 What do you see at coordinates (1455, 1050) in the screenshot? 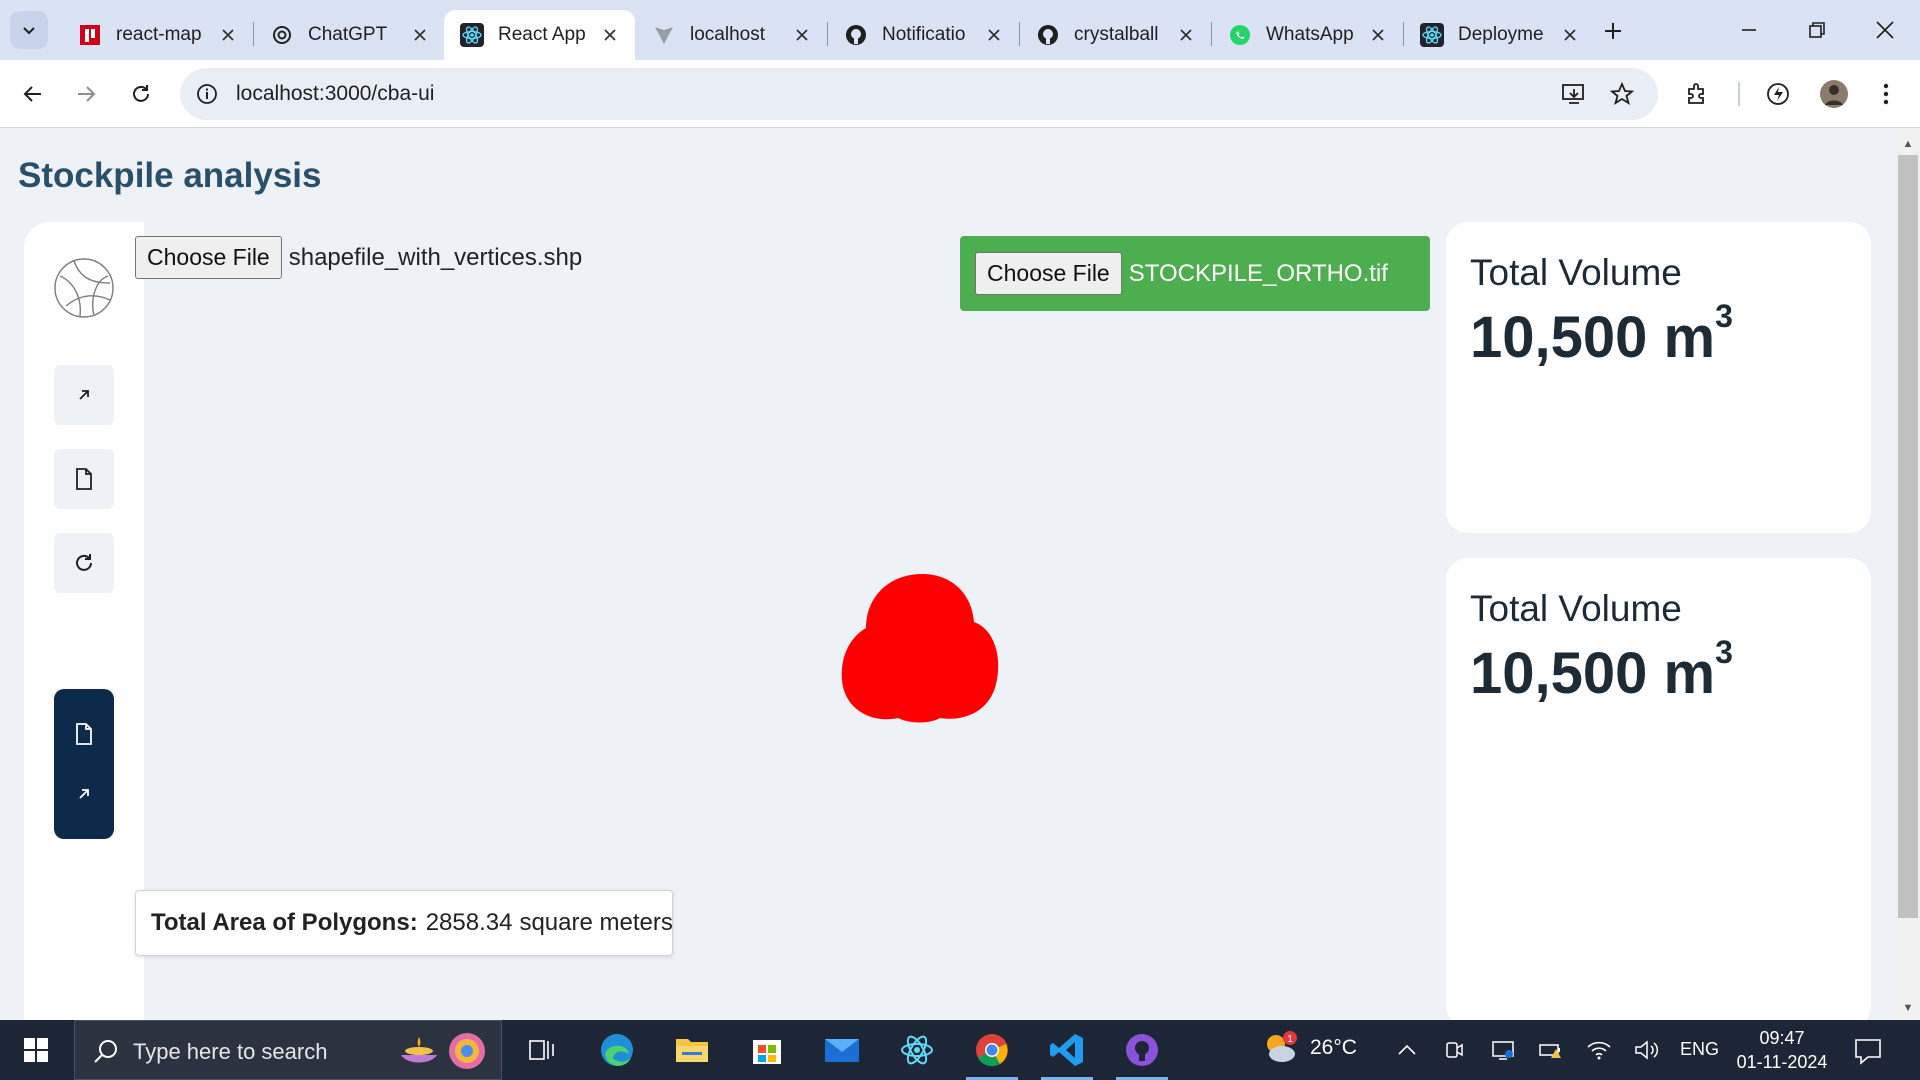
I see `meet-now-icon` at bounding box center [1455, 1050].